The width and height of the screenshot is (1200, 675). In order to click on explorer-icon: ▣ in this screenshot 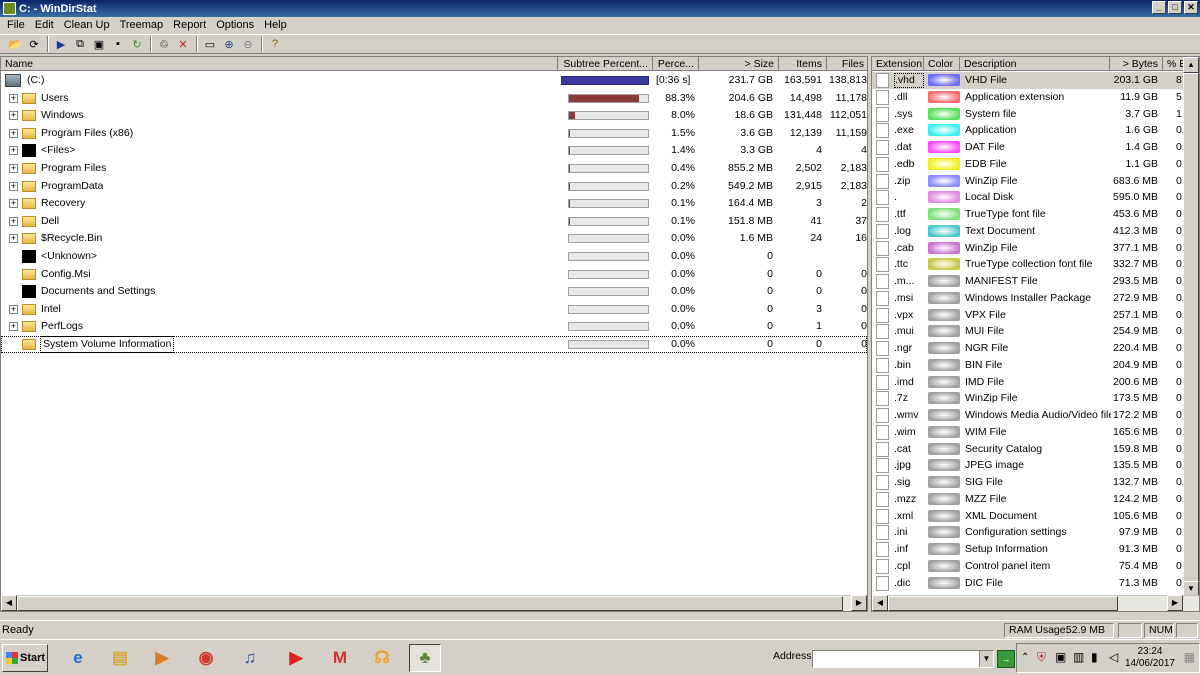, I will do `click(99, 44)`.